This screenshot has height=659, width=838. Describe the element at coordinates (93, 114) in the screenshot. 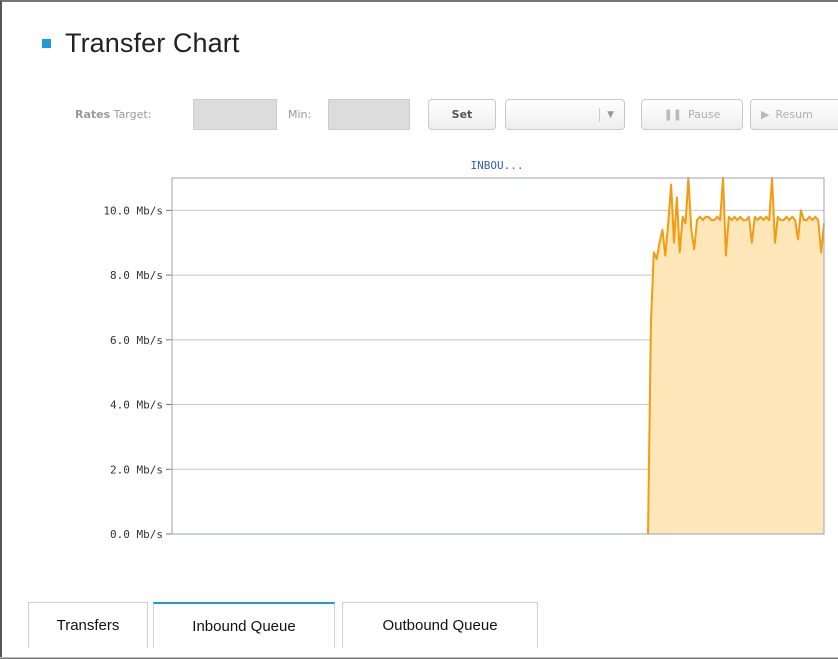

I see `rates-label: Rates` at that location.